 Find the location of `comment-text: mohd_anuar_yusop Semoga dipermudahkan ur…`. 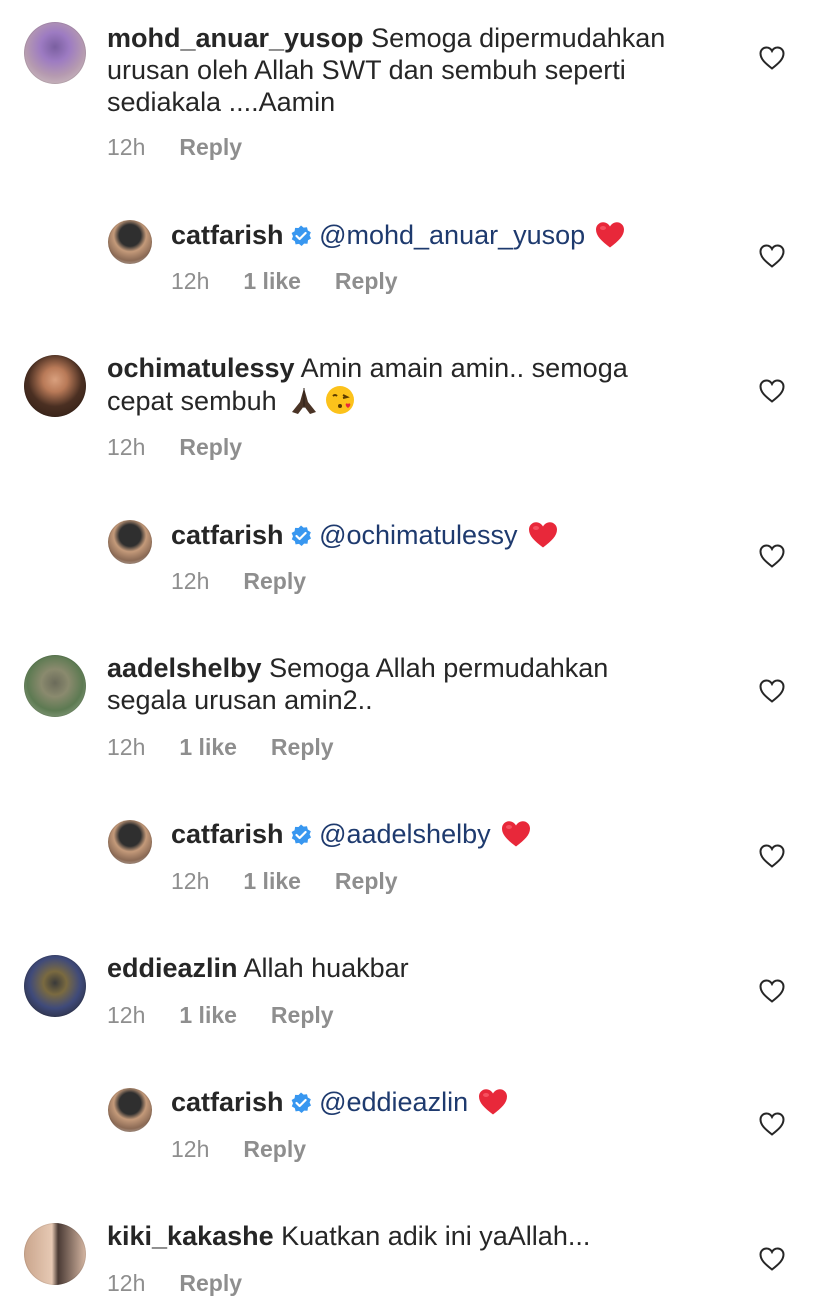

comment-text: mohd_anuar_yusop Semoga dipermudahkan ur… is located at coordinates (417, 70).